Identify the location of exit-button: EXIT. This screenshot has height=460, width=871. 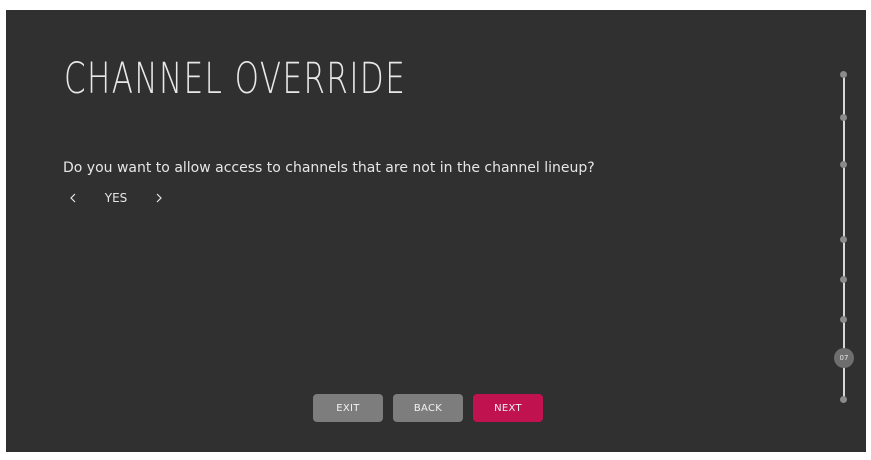
(348, 408).